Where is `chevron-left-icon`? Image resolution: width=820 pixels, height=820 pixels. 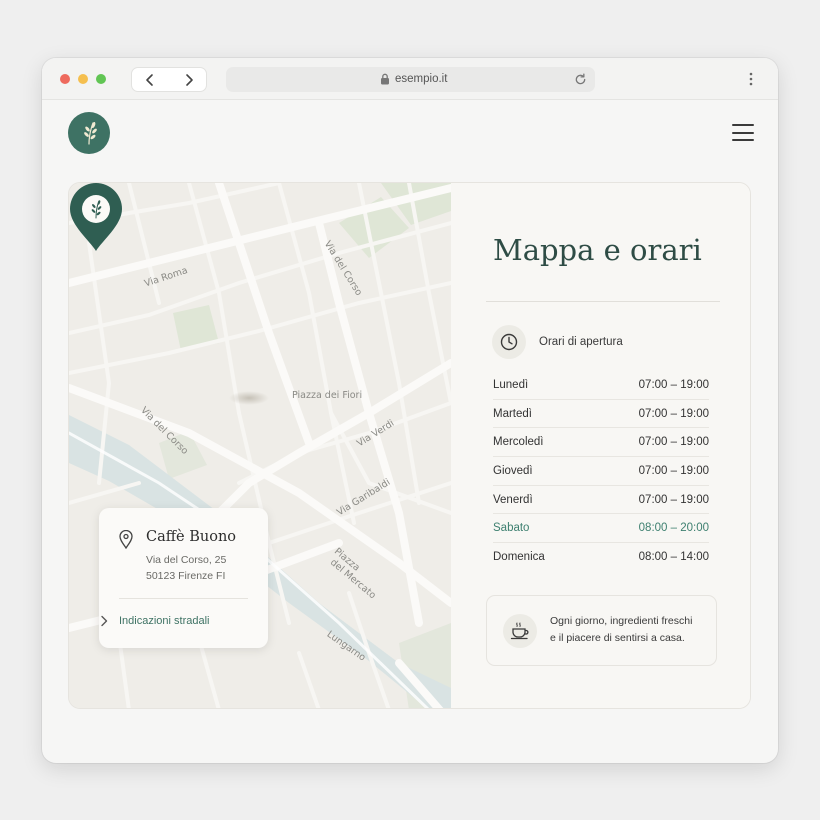
chevron-left-icon is located at coordinates (150, 80).